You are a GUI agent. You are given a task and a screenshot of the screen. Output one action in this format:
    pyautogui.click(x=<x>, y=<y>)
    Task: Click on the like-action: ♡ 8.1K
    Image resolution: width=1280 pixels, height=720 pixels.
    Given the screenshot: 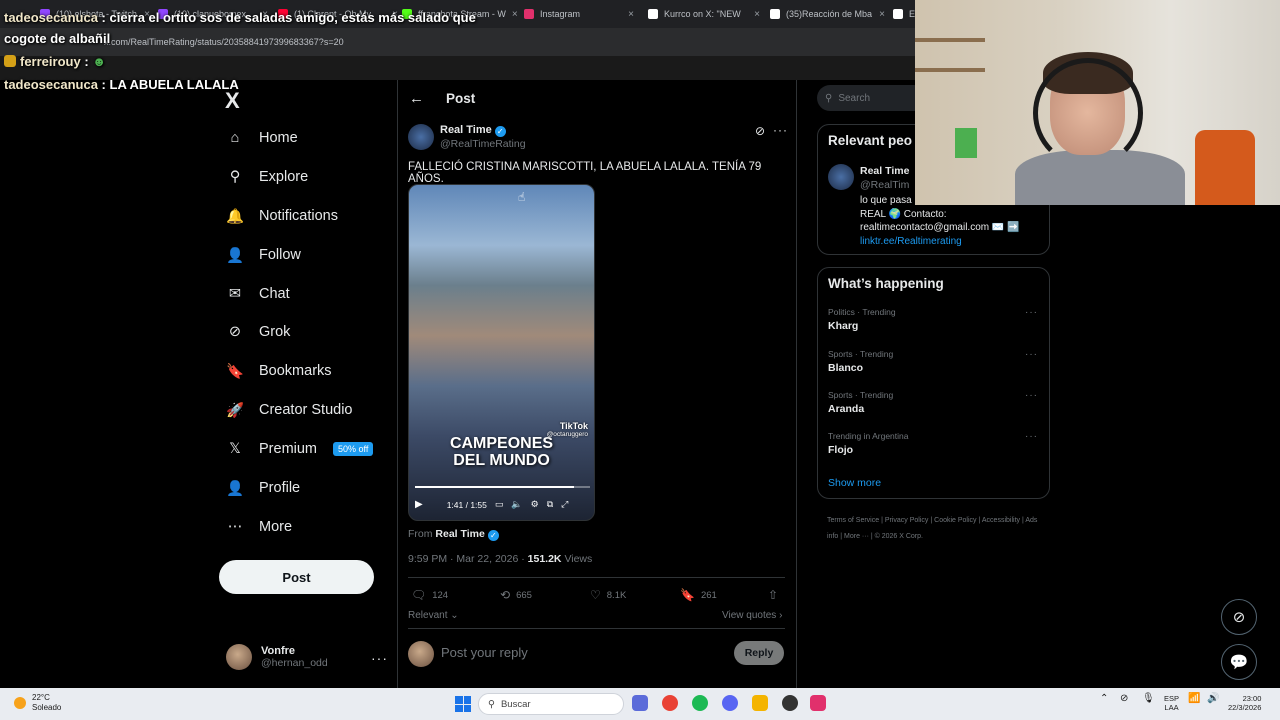 What is the action you would take?
    pyautogui.click(x=608, y=595)
    